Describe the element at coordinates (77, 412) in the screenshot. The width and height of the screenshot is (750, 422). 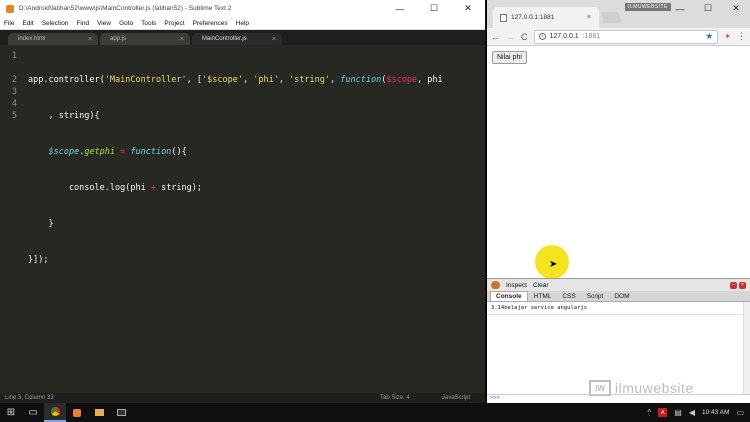
I see `sublime-icon` at that location.